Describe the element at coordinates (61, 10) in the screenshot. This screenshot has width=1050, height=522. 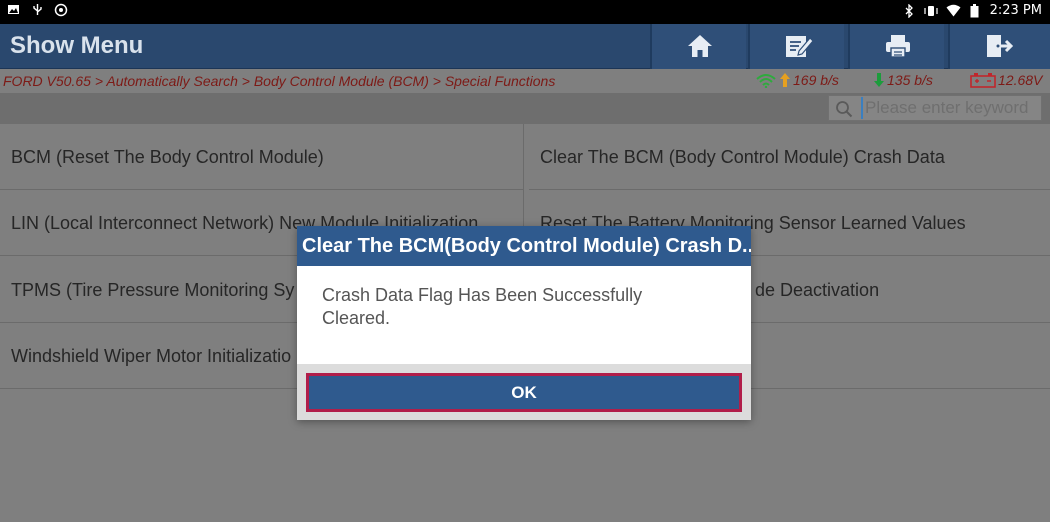
I see `settings-icon` at that location.